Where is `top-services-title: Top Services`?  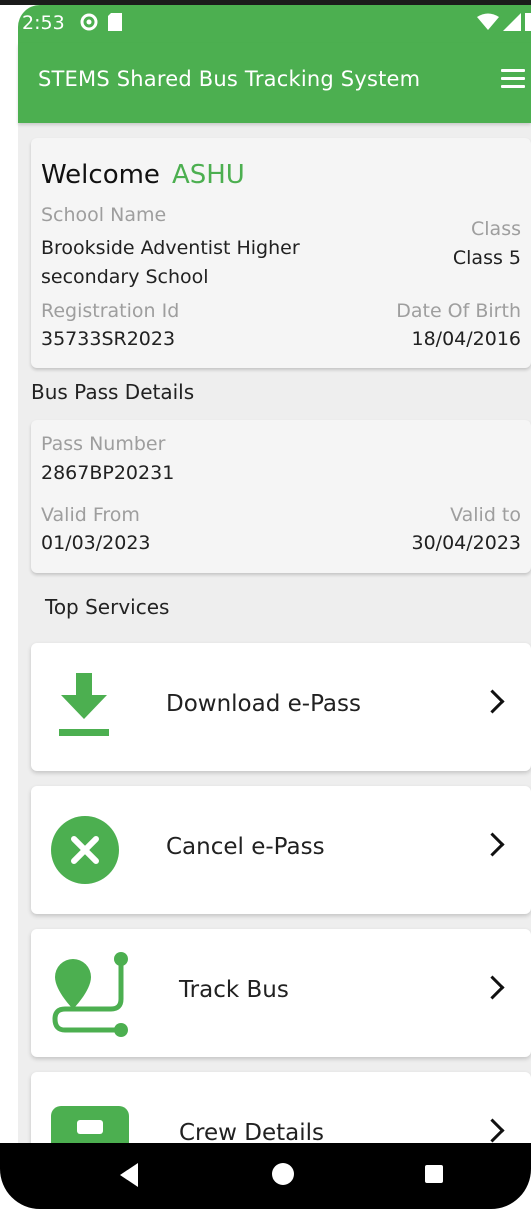 top-services-title: Top Services is located at coordinates (107, 607).